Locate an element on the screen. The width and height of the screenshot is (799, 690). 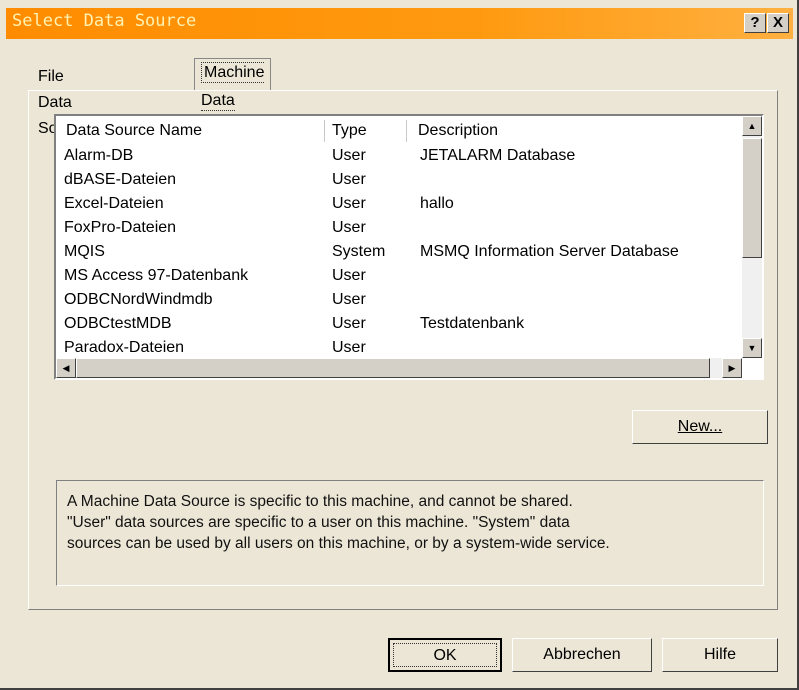
list-item: dBASE-Dateien User is located at coordinates (399, 180).